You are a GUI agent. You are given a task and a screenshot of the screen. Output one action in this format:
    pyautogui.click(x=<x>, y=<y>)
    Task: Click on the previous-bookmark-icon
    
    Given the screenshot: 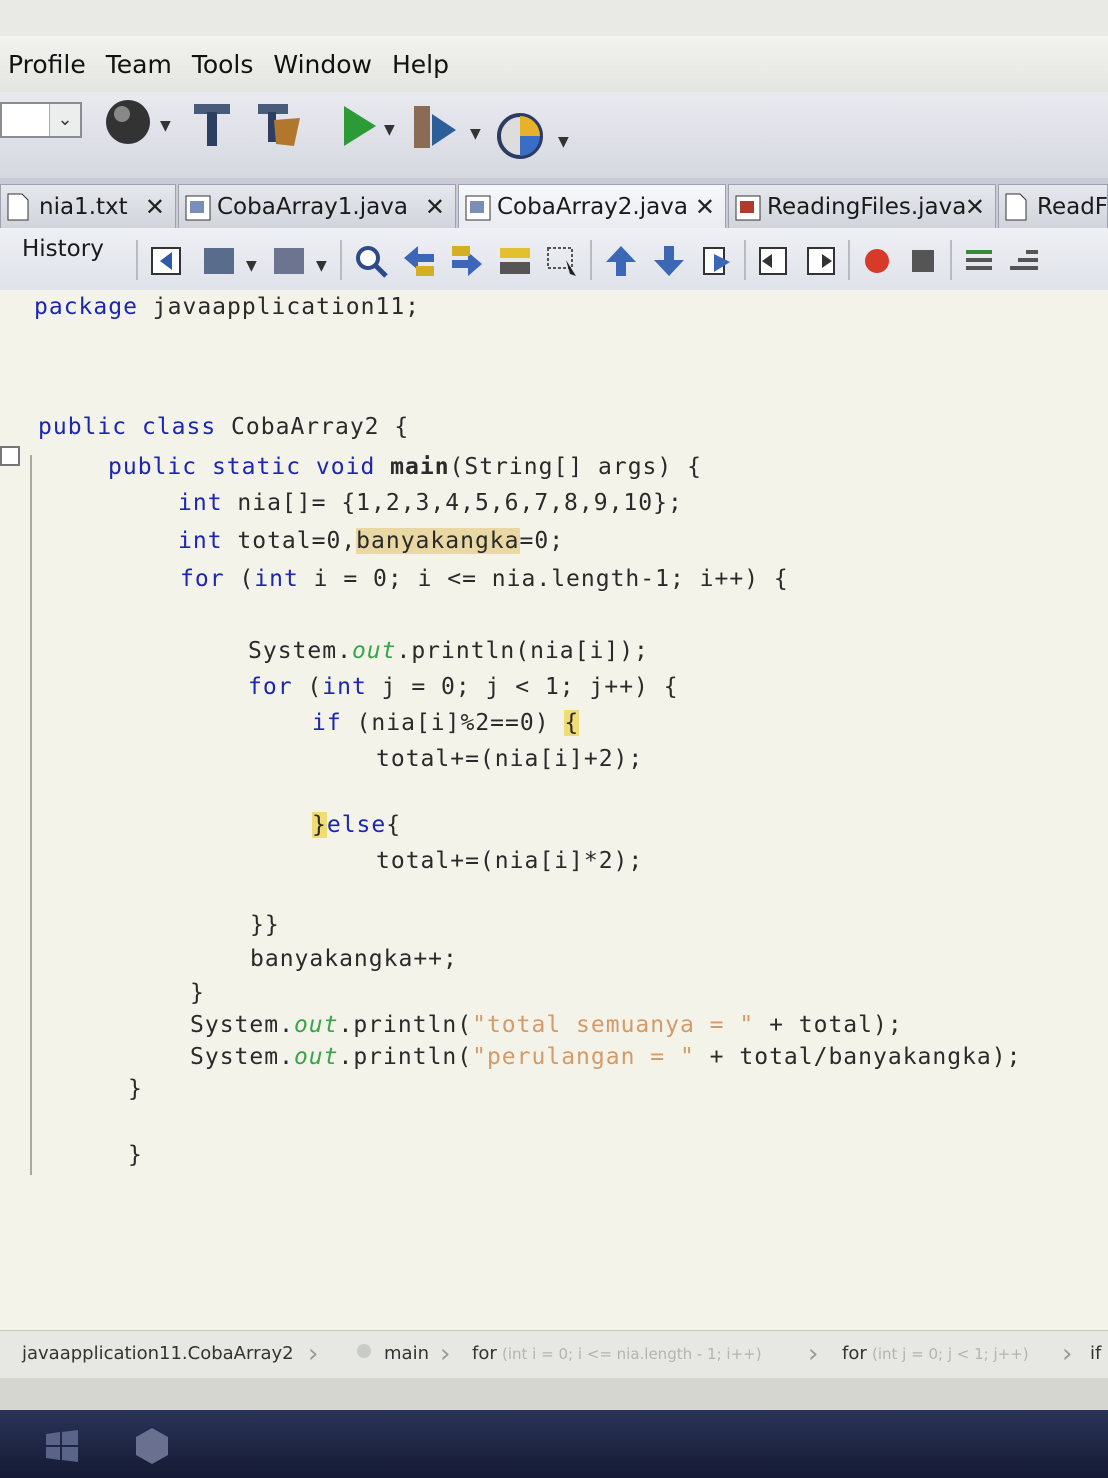 What is the action you would take?
    pyautogui.click(x=621, y=261)
    